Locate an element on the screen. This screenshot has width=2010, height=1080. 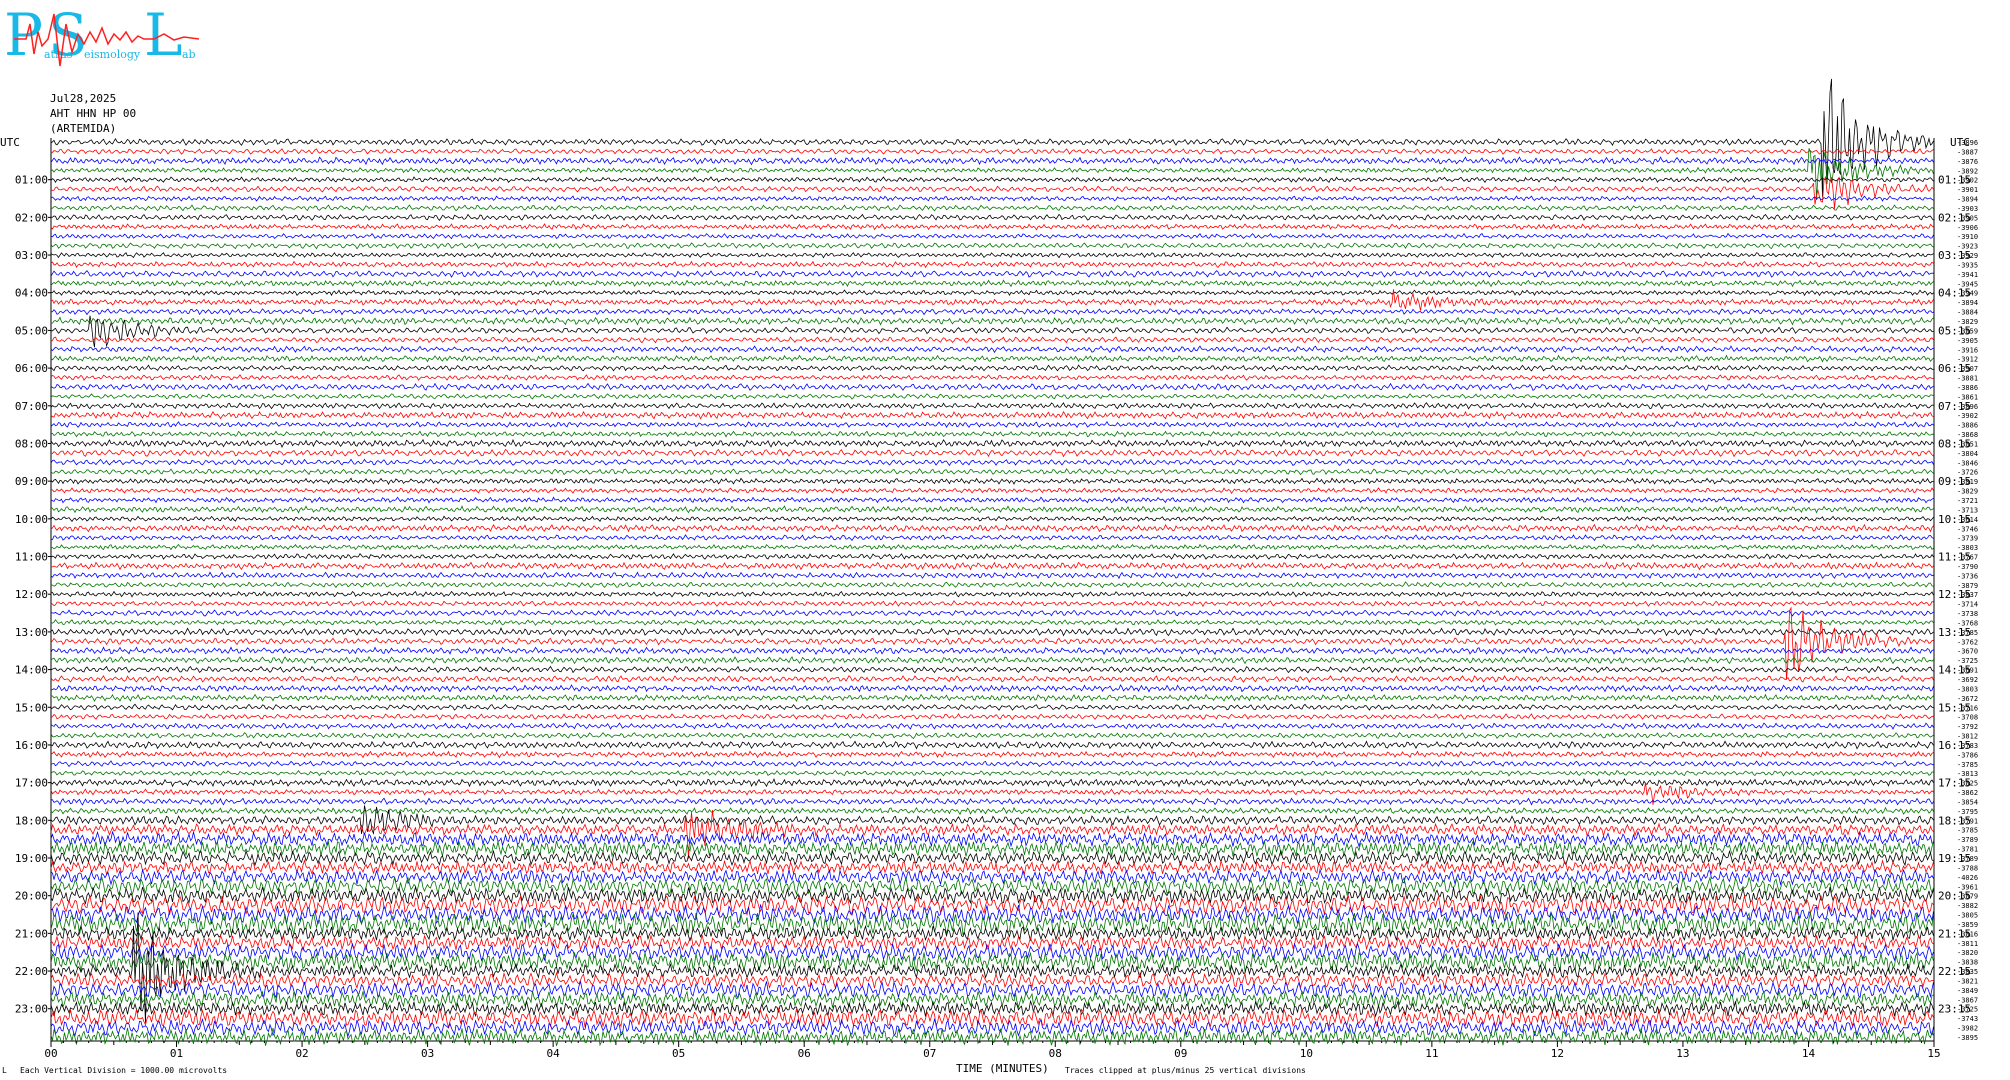
right-hour-label-8: 09:15 is located at coordinates (1954, 481).